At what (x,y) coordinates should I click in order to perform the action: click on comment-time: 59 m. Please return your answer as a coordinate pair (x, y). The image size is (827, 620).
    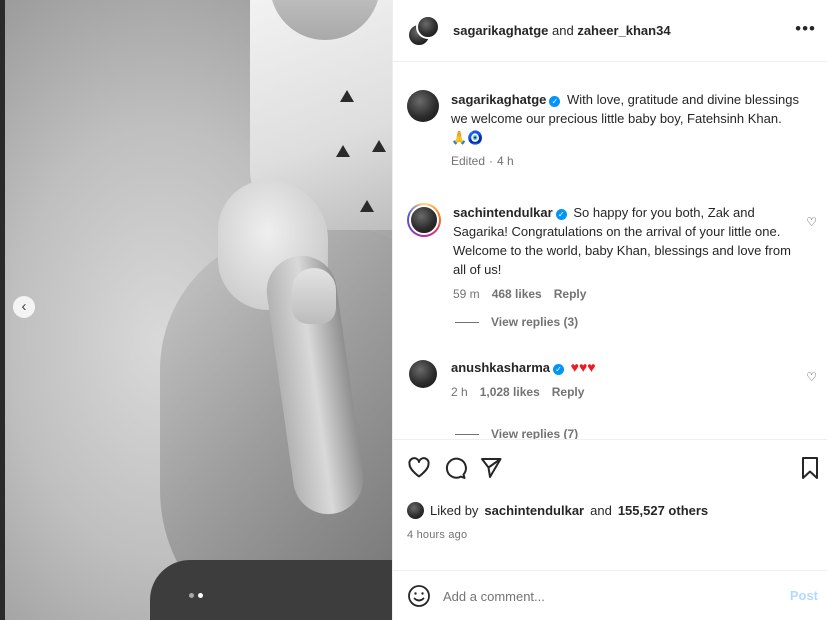
    Looking at the image, I should click on (466, 294).